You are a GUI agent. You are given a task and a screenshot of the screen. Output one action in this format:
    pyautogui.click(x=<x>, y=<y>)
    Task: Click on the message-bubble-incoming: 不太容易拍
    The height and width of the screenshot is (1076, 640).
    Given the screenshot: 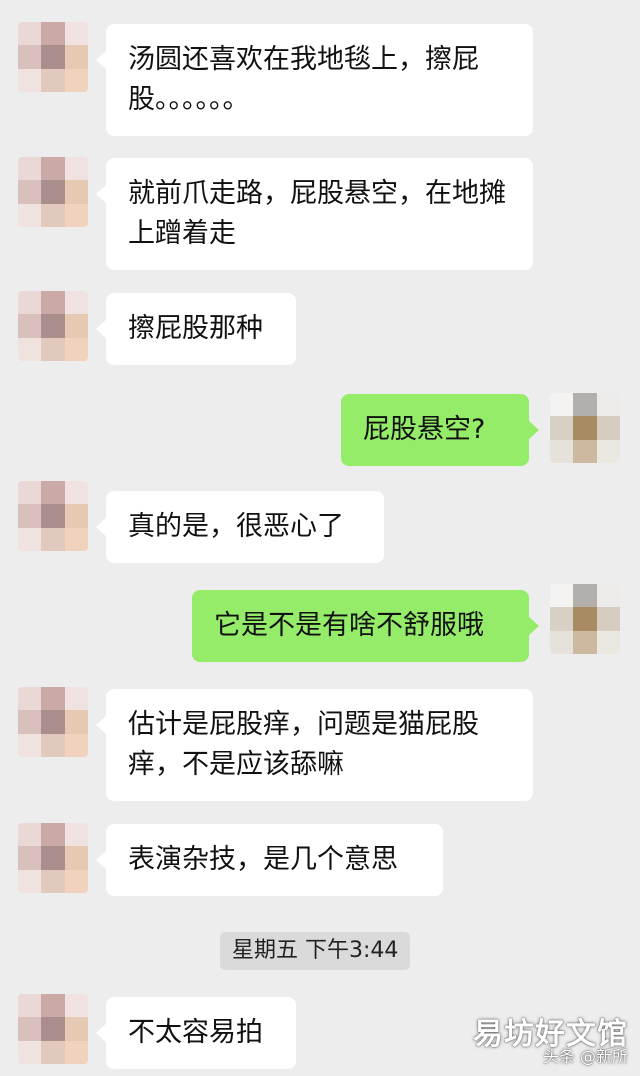 What is the action you would take?
    pyautogui.click(x=196, y=1033)
    